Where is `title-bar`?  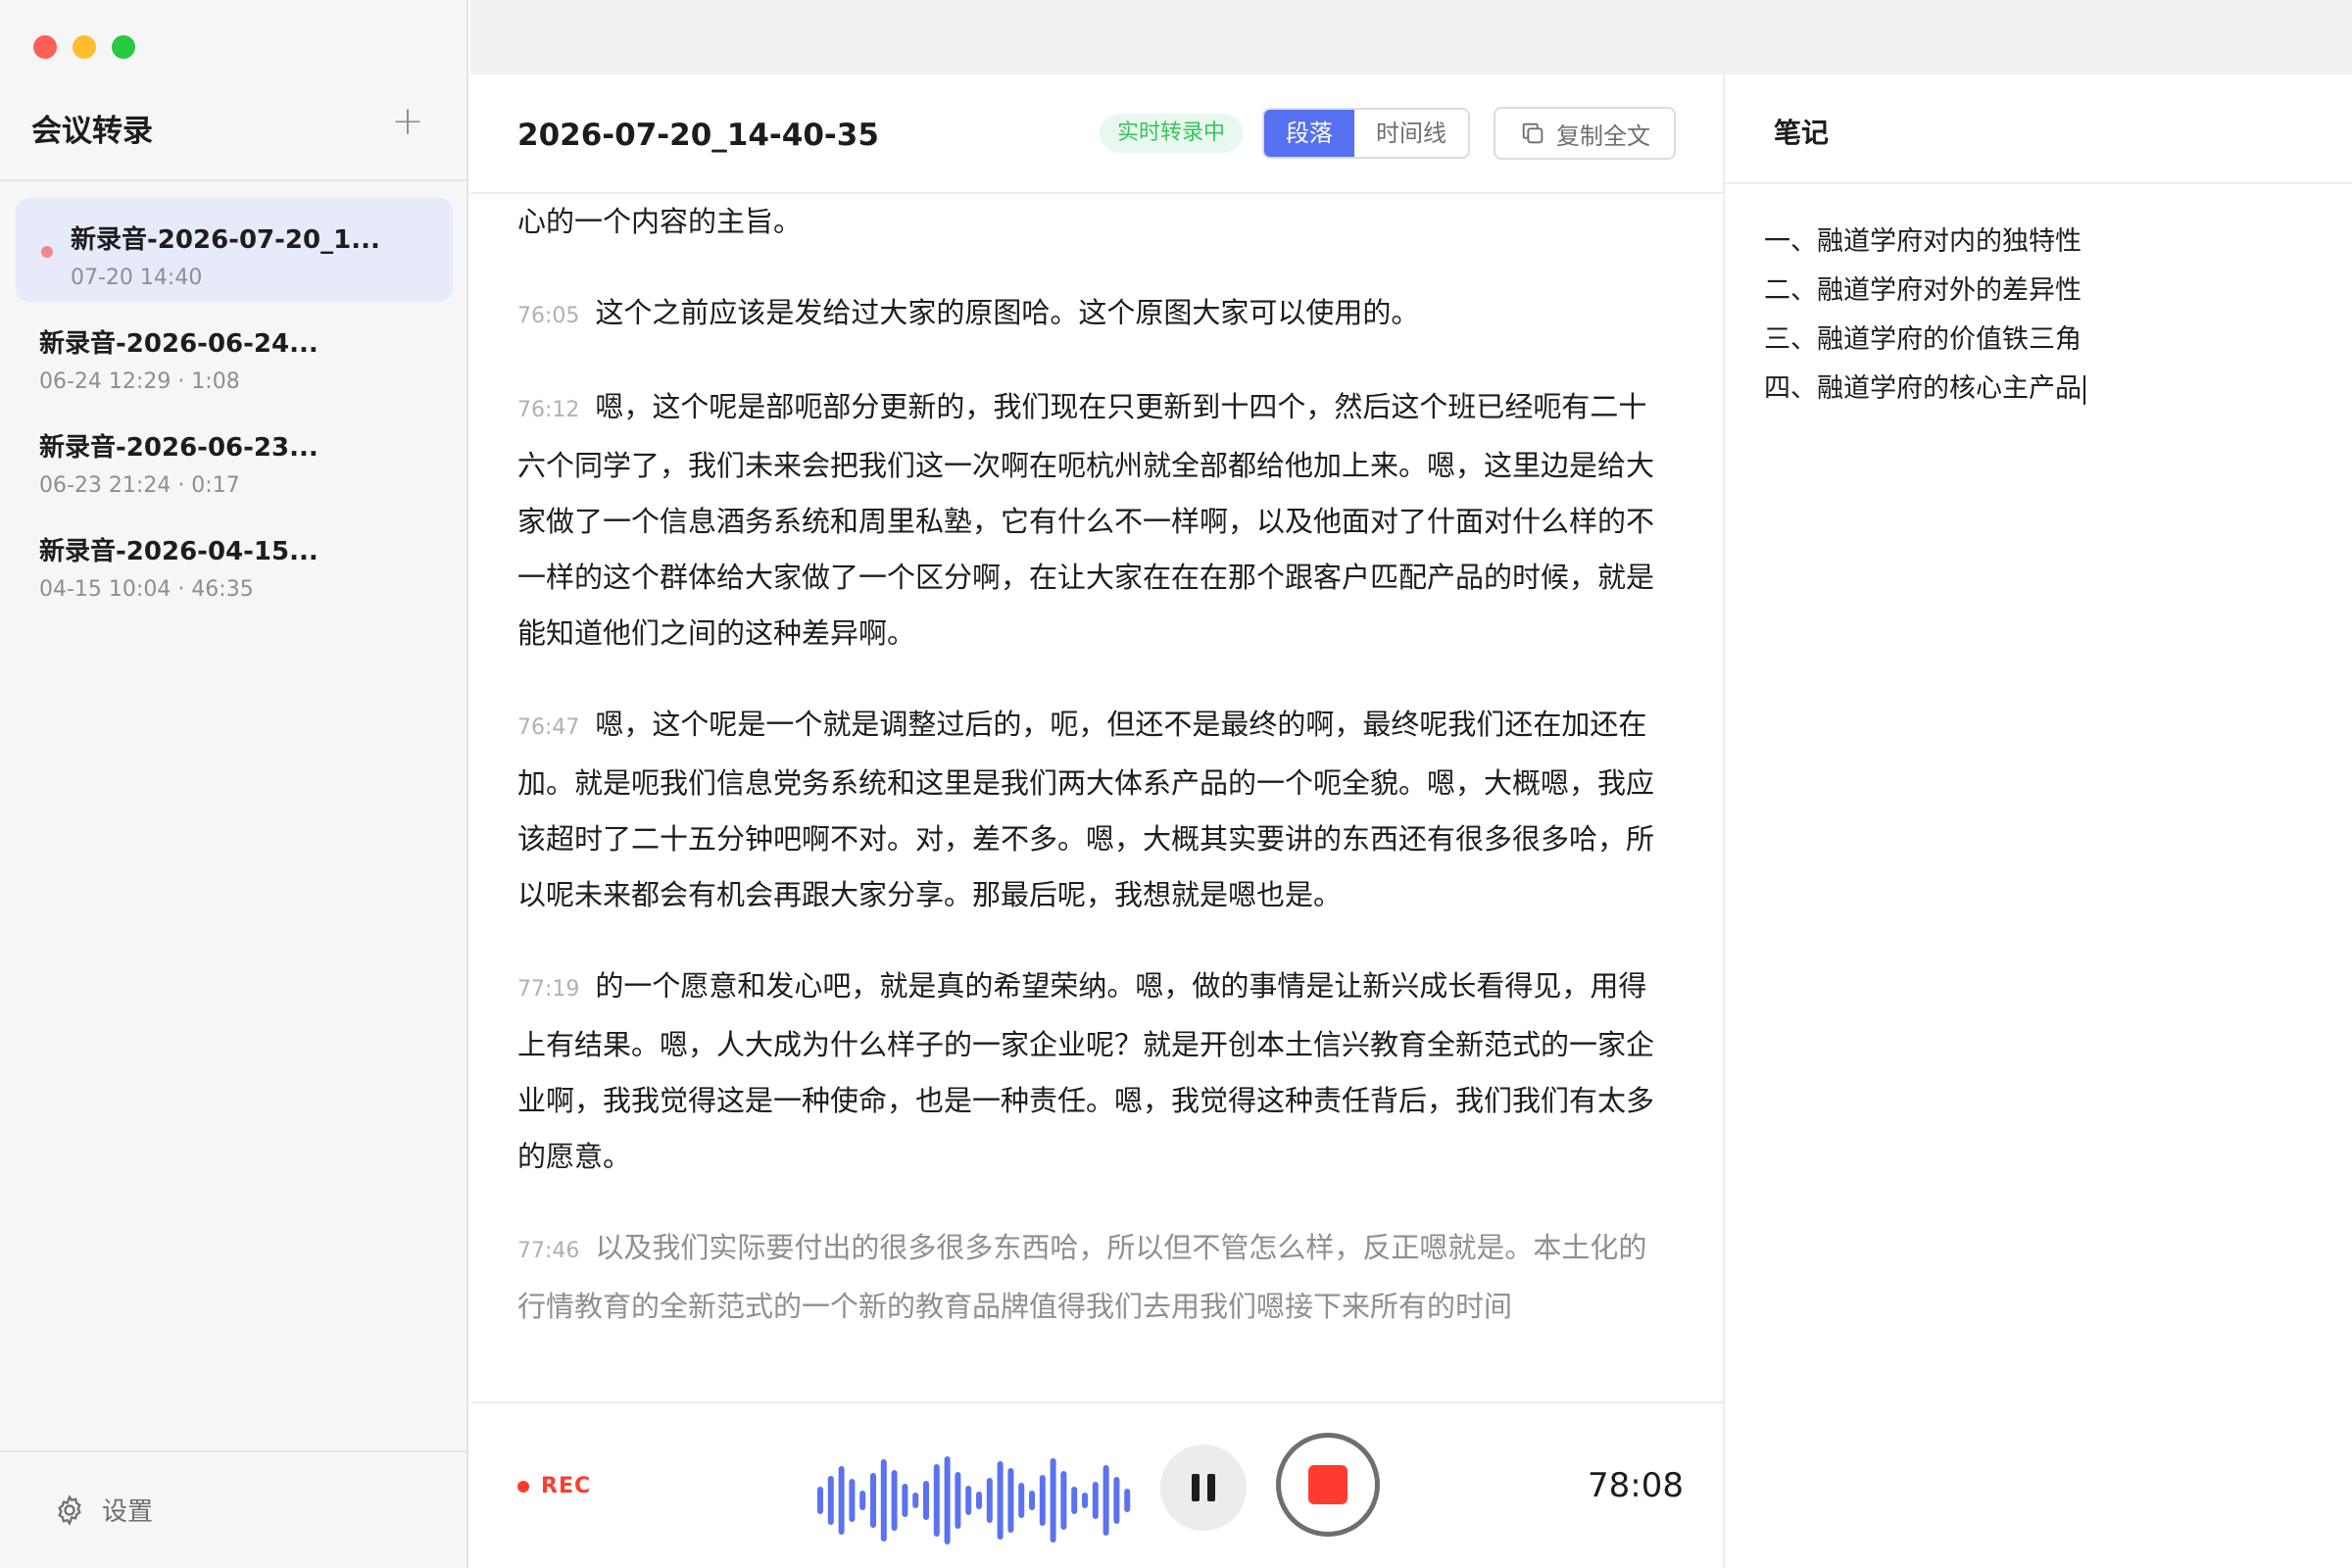 title-bar is located at coordinates (1411, 37).